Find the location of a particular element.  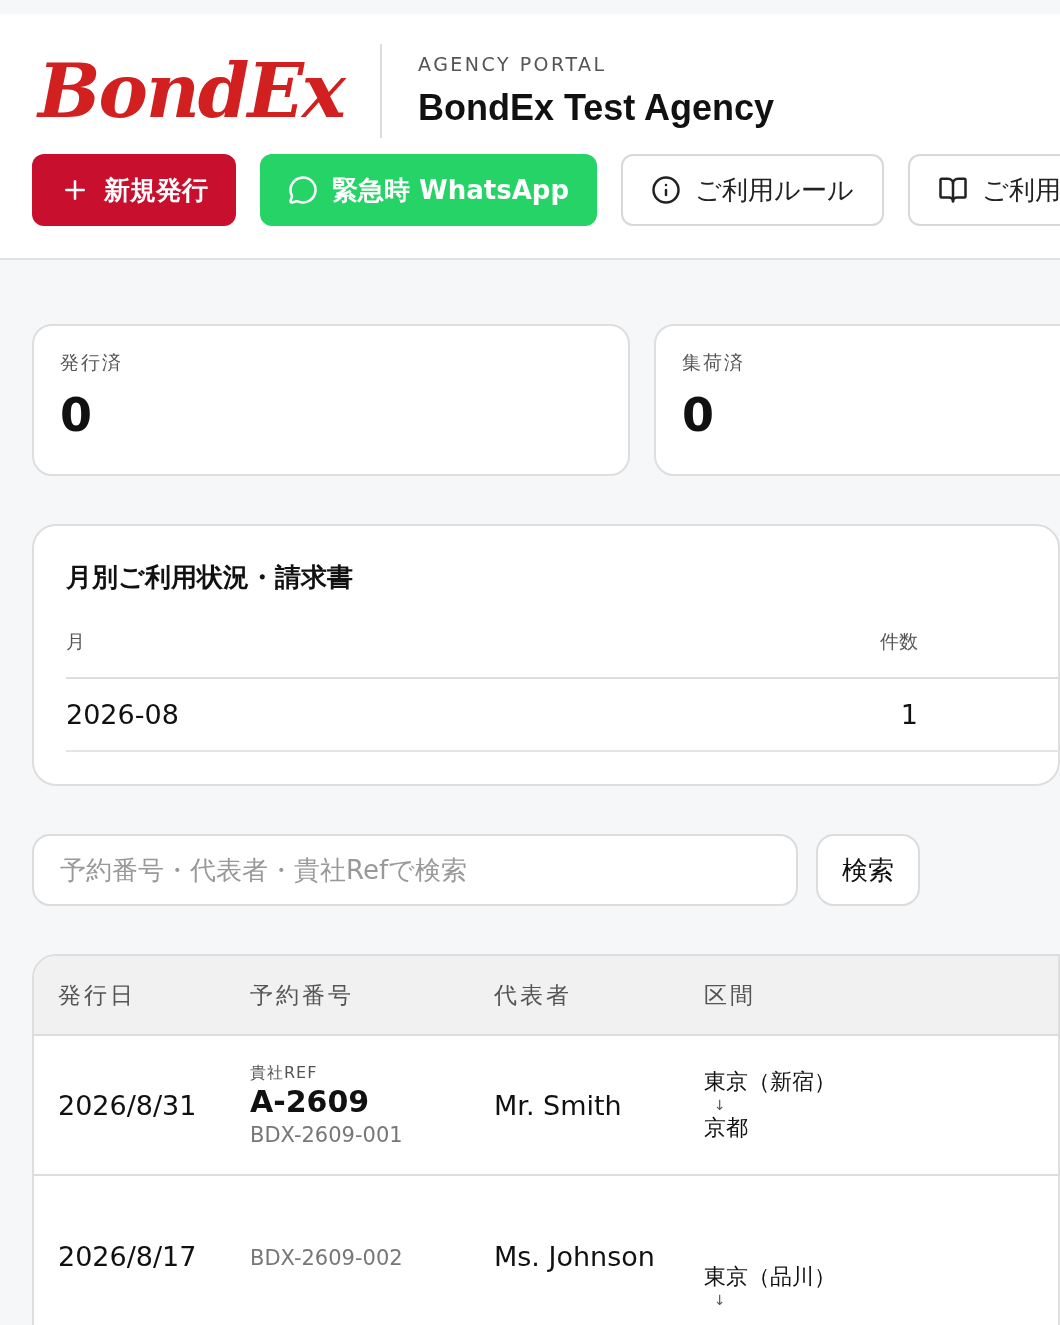

column-header: 予約番号 is located at coordinates (302, 995).